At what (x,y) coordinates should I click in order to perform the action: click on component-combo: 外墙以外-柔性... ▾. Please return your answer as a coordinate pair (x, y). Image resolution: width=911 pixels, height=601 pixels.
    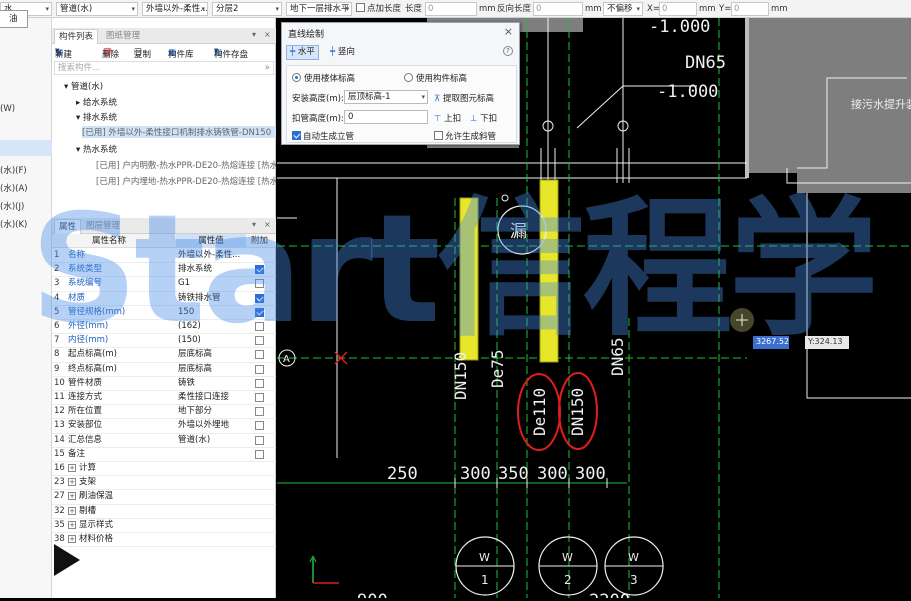
    Looking at the image, I should click on (175, 9).